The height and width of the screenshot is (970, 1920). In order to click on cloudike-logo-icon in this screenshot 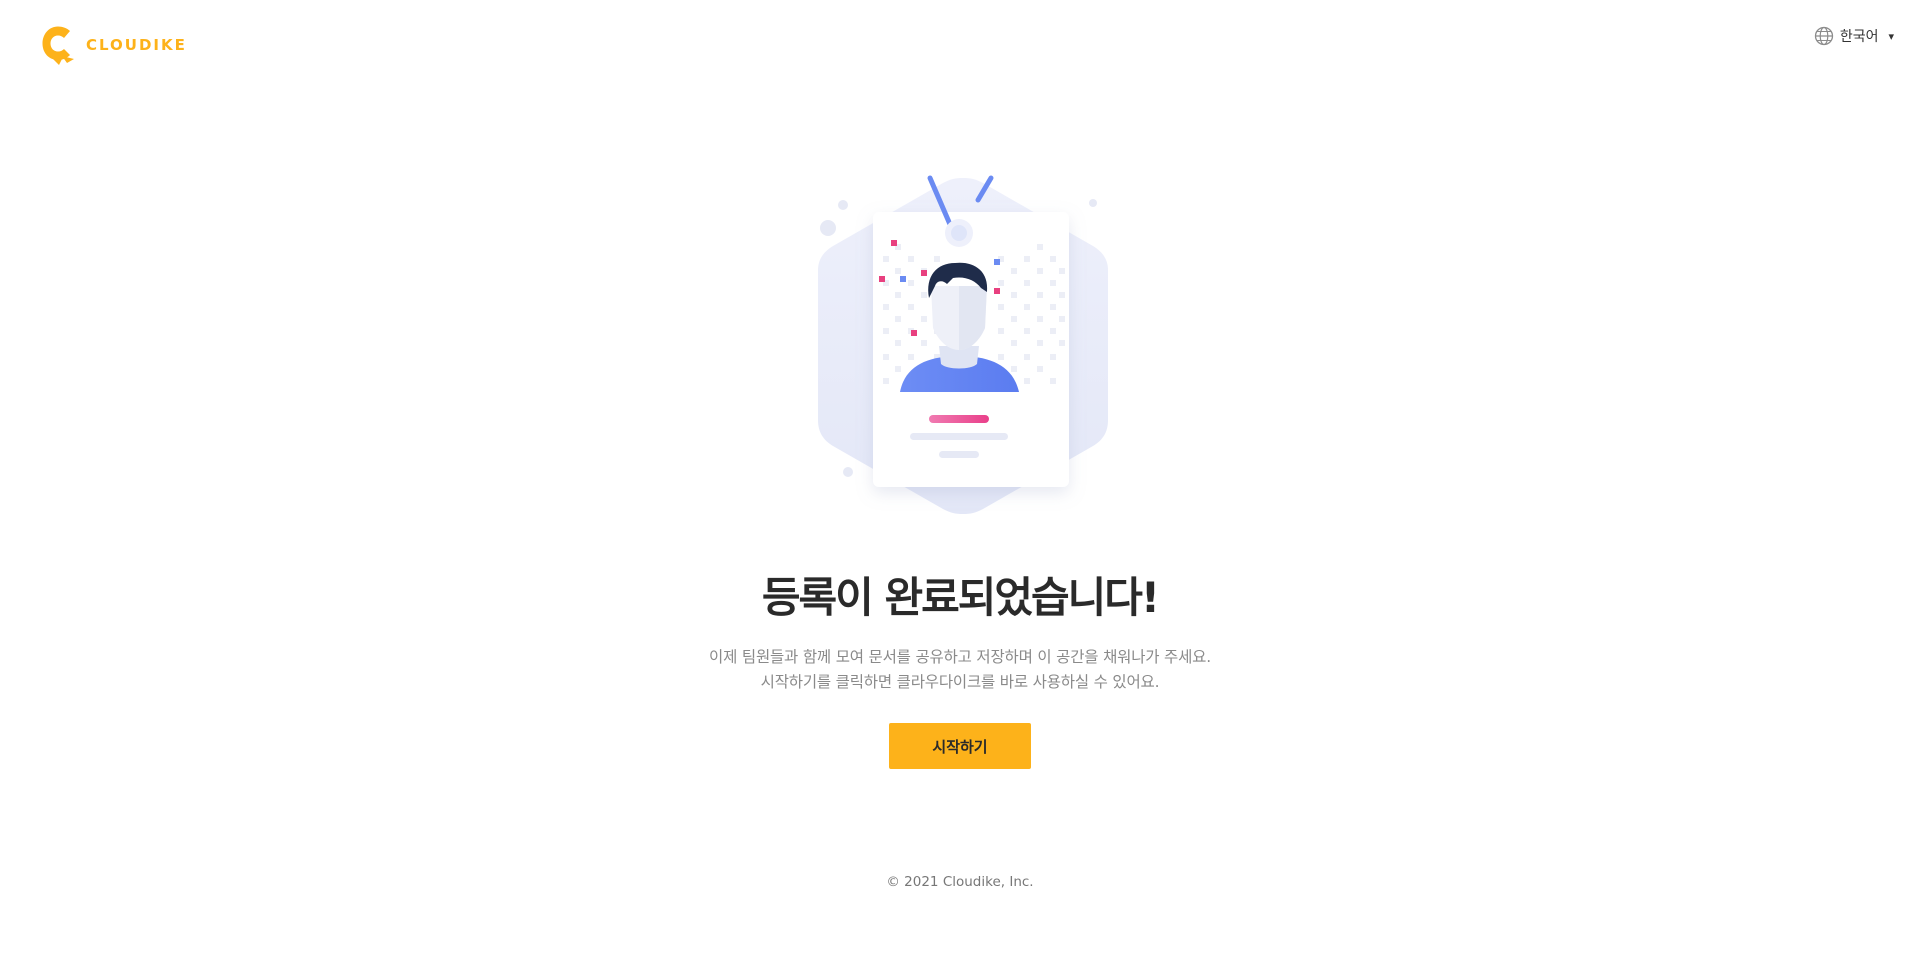, I will do `click(58, 45)`.